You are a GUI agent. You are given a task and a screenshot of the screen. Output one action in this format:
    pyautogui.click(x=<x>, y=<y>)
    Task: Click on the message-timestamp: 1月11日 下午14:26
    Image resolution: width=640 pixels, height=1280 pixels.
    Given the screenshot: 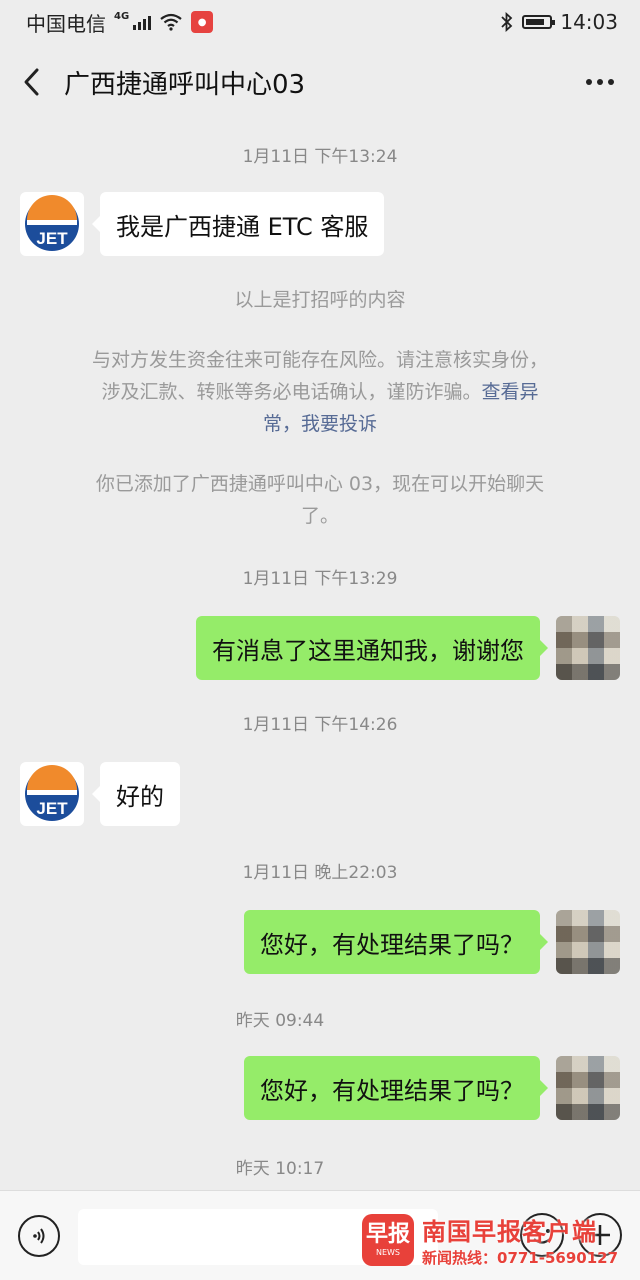 What is the action you would take?
    pyautogui.click(x=320, y=725)
    